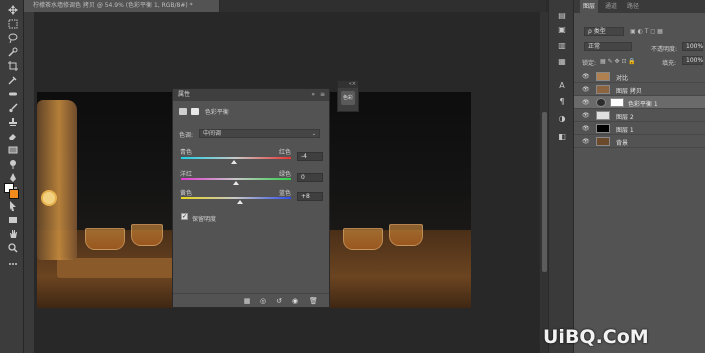 Image resolution: width=705 pixels, height=353 pixels. I want to click on tone-row: 色调: 中间调 ⌄, so click(251, 134).